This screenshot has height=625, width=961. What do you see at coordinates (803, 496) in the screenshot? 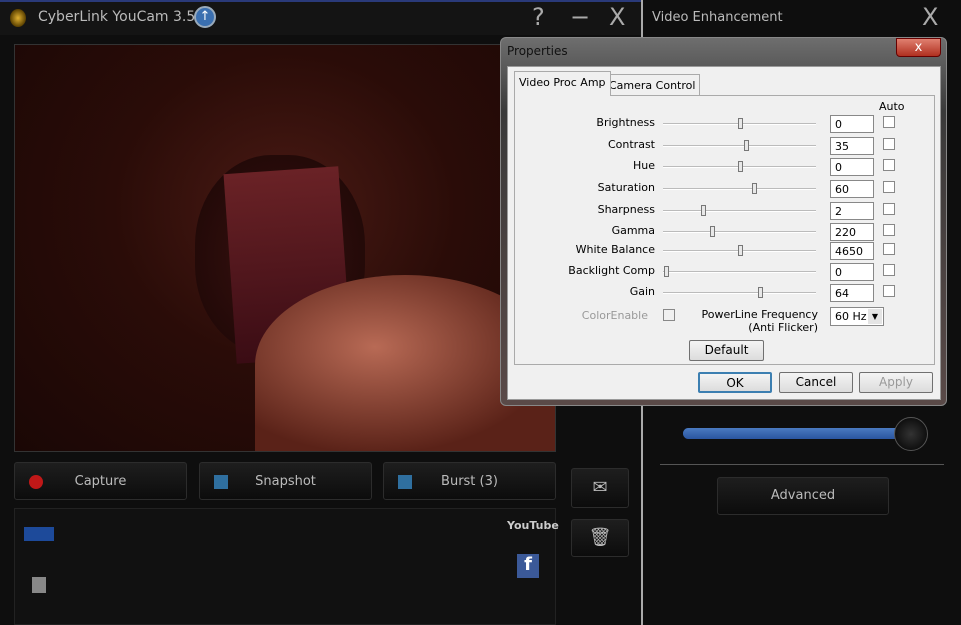
I see `advanced-button: Advanced` at bounding box center [803, 496].